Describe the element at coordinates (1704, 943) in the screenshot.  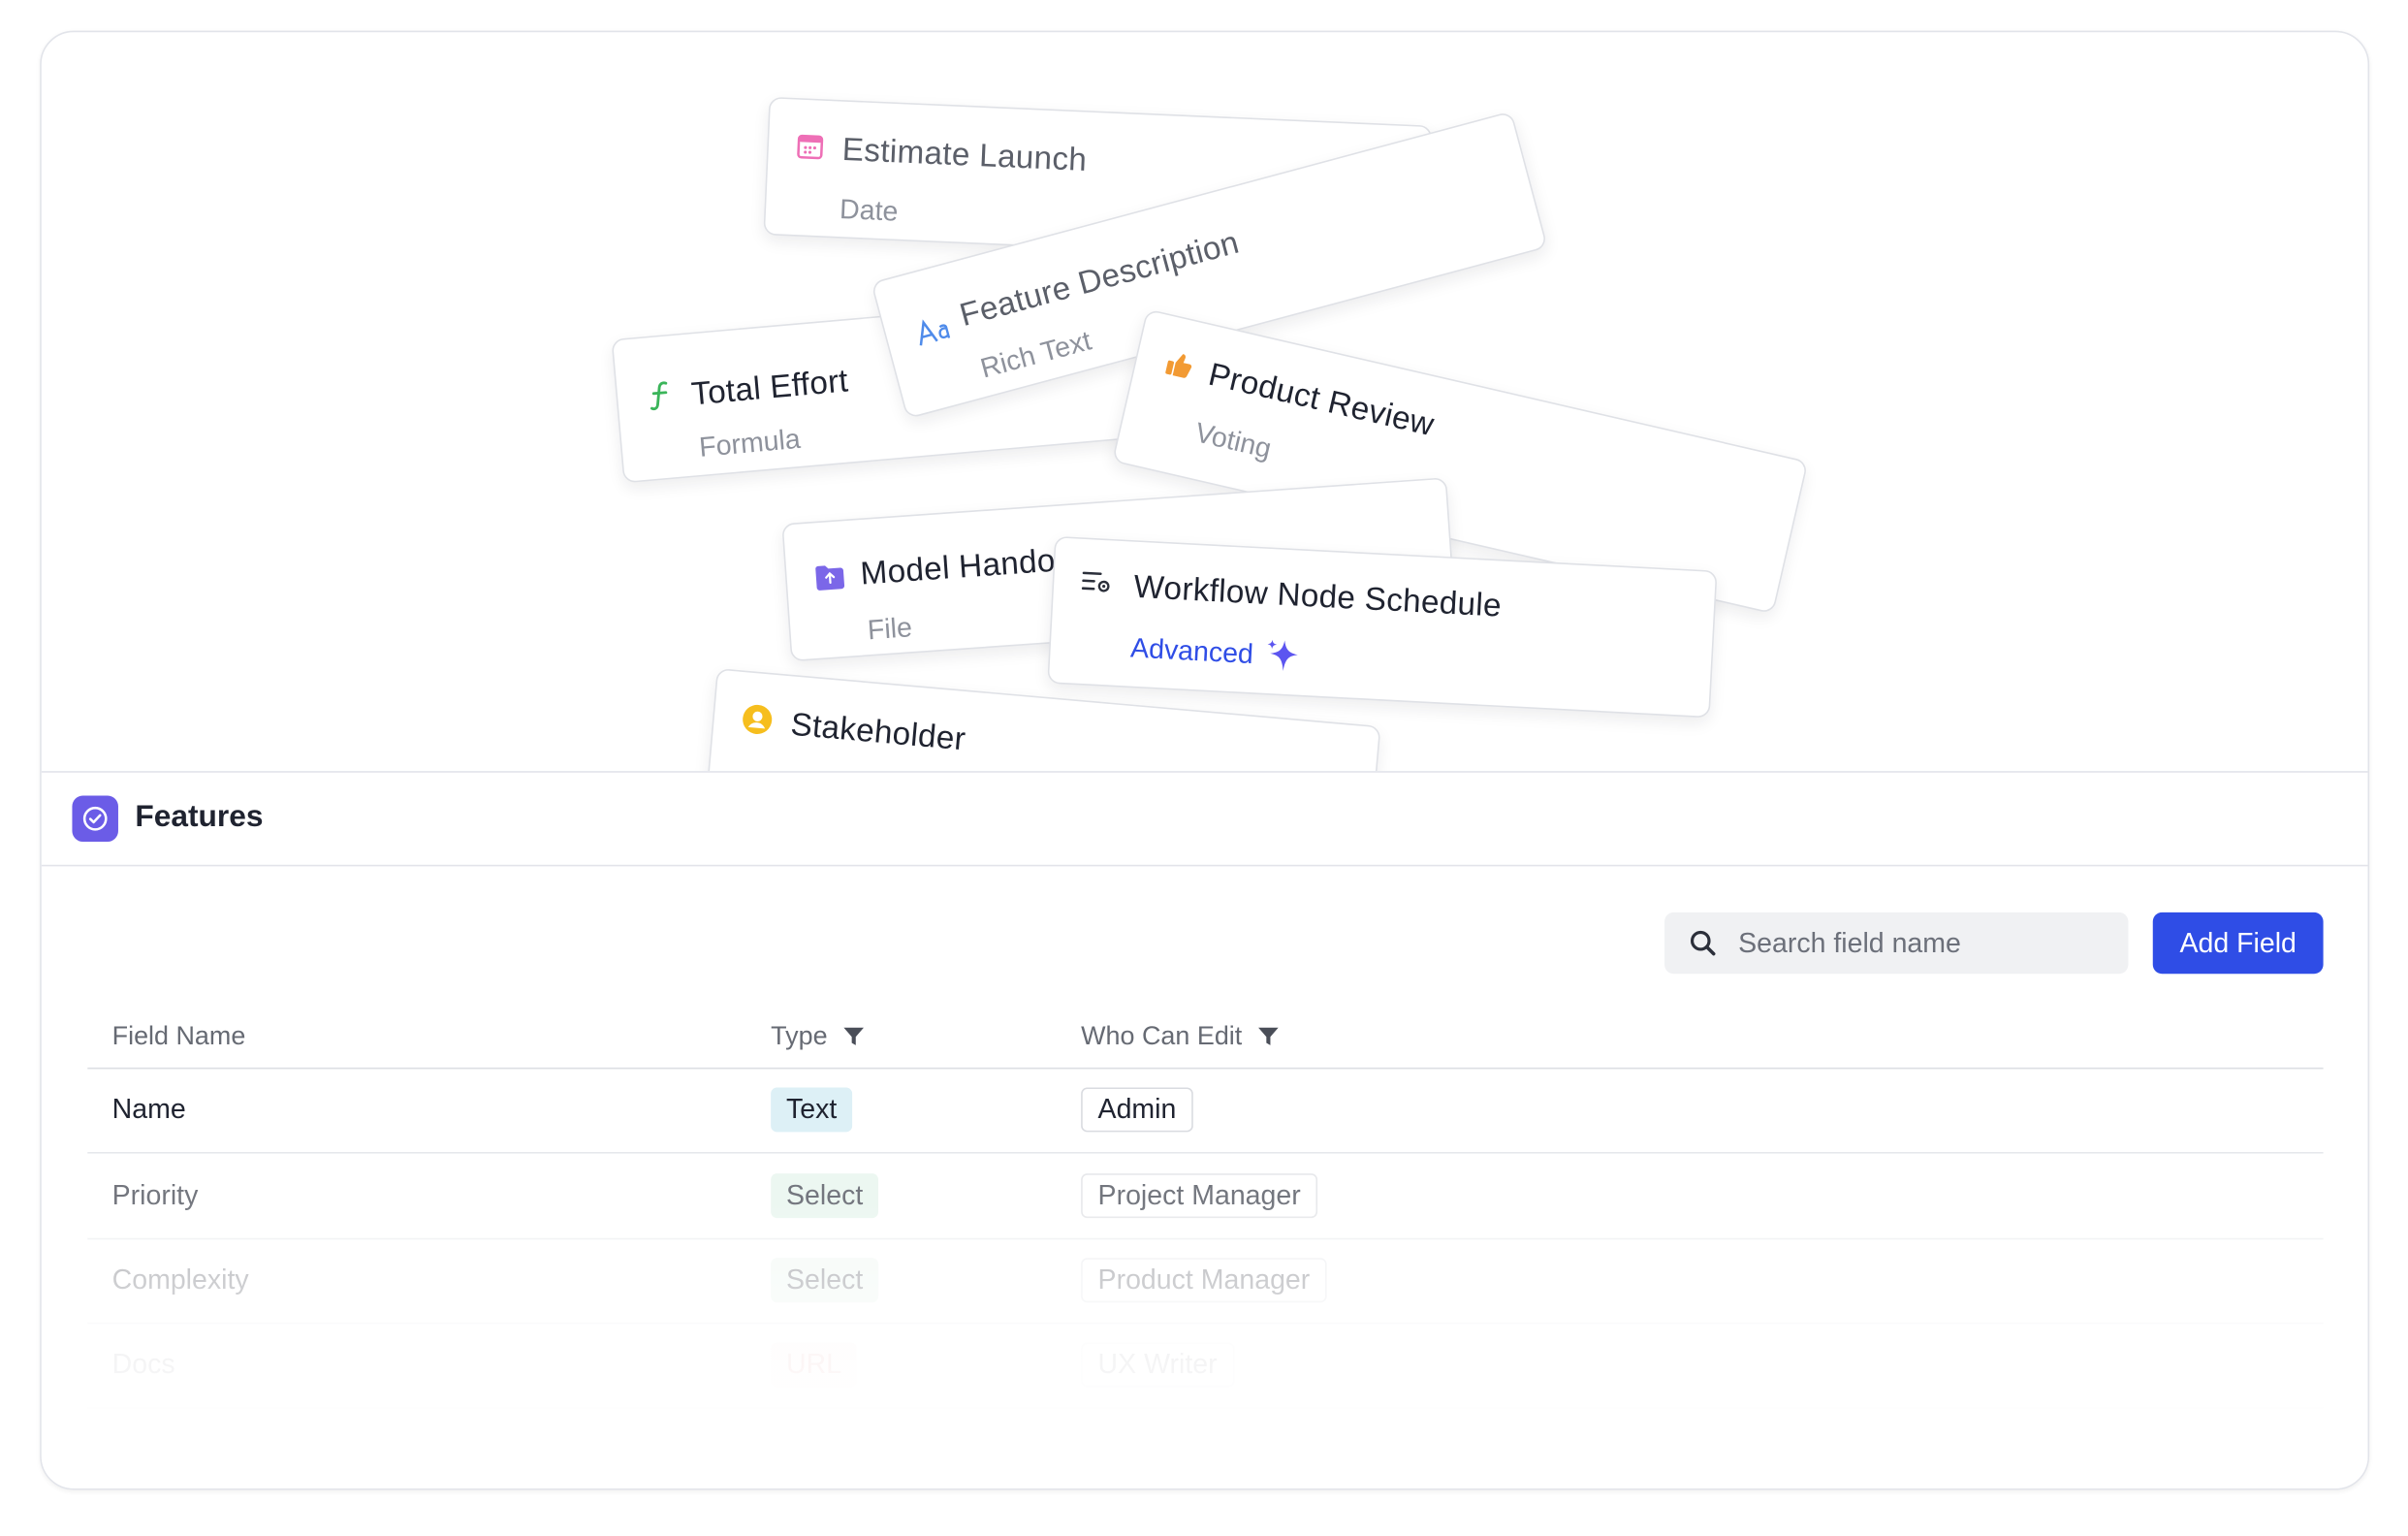
I see `search-icon` at that location.